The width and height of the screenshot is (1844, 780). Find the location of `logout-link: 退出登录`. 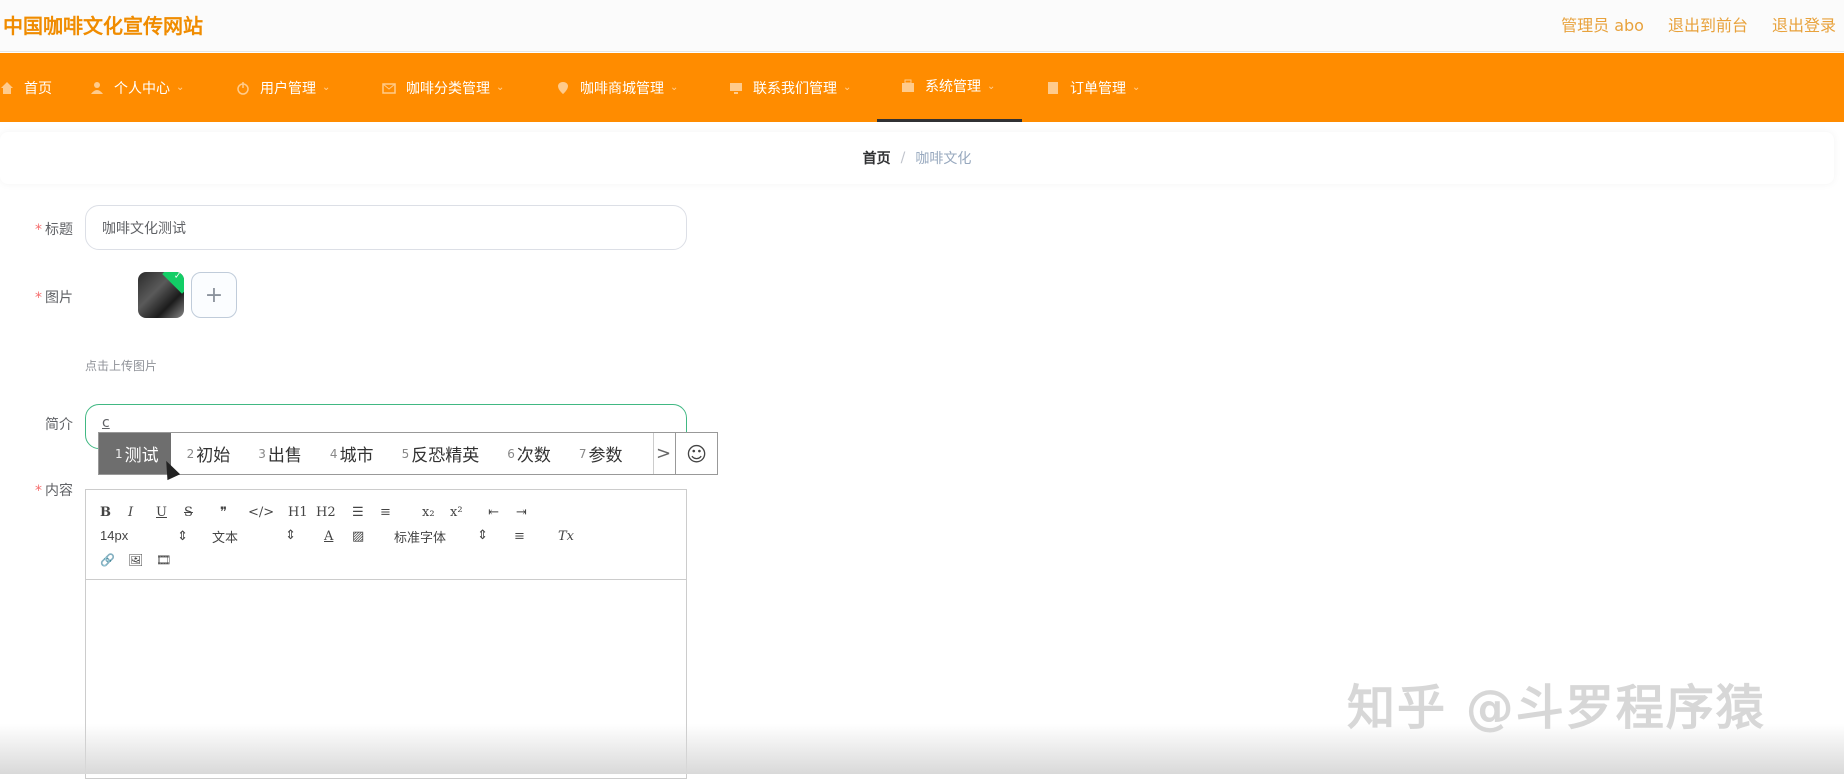

logout-link: 退出登录 is located at coordinates (1804, 24).